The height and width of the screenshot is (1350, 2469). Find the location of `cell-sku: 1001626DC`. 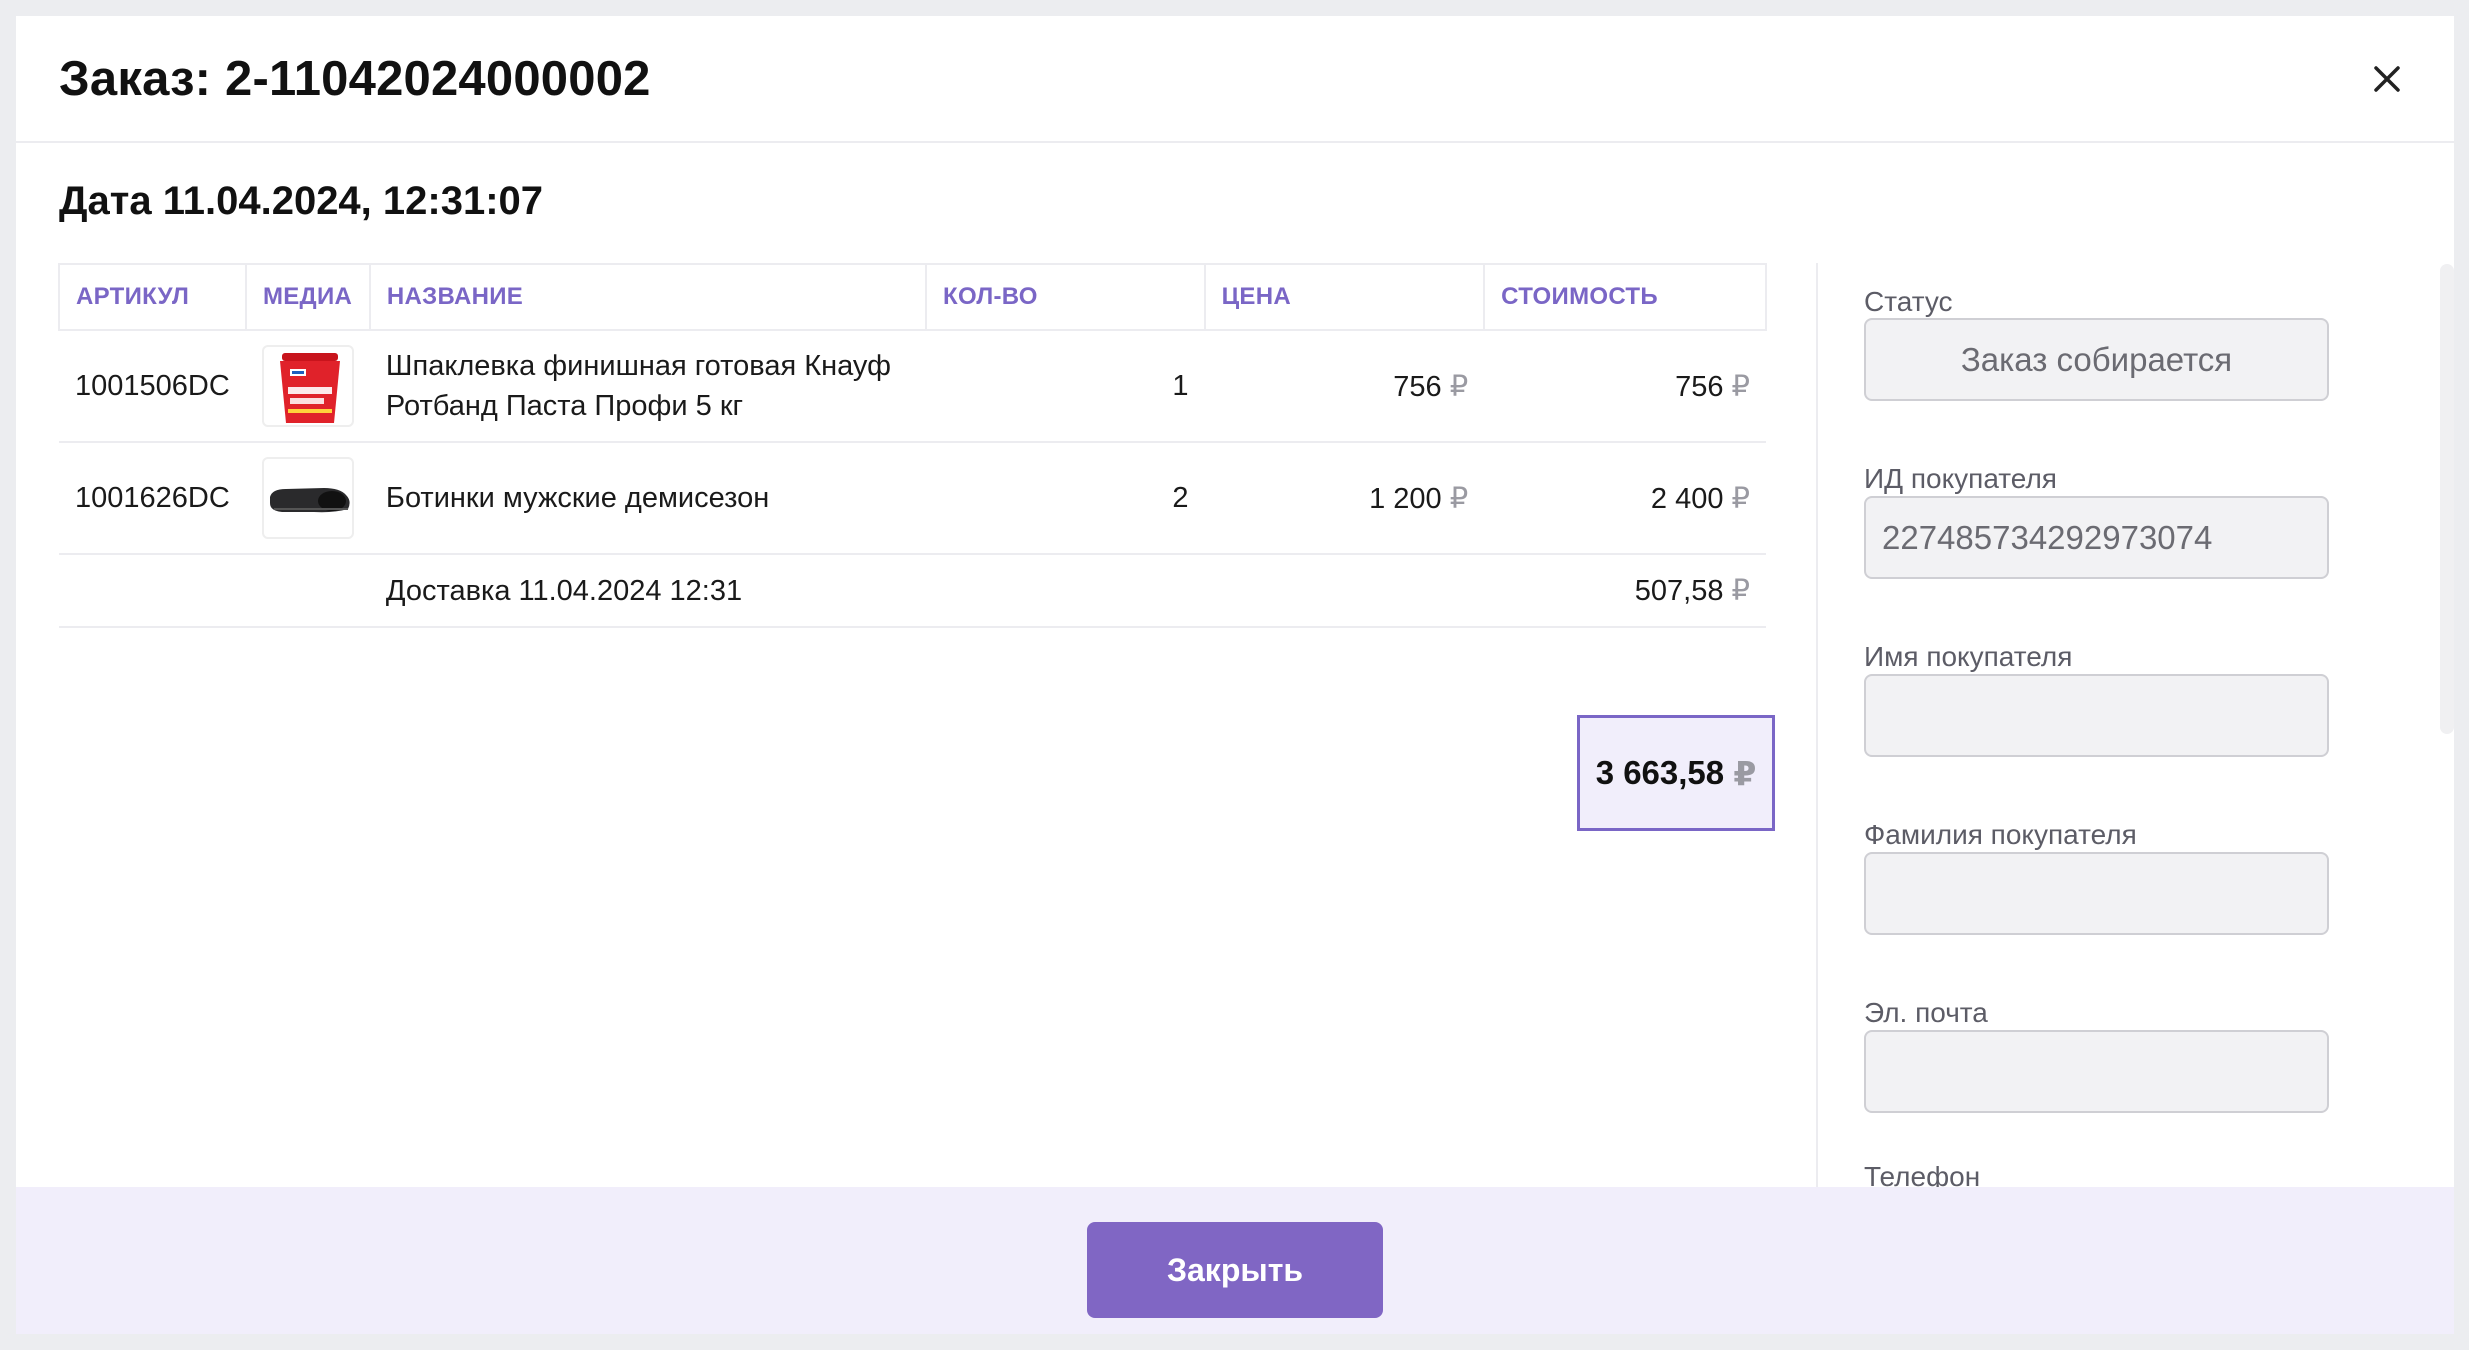

cell-sku: 1001626DC is located at coordinates (152, 498).